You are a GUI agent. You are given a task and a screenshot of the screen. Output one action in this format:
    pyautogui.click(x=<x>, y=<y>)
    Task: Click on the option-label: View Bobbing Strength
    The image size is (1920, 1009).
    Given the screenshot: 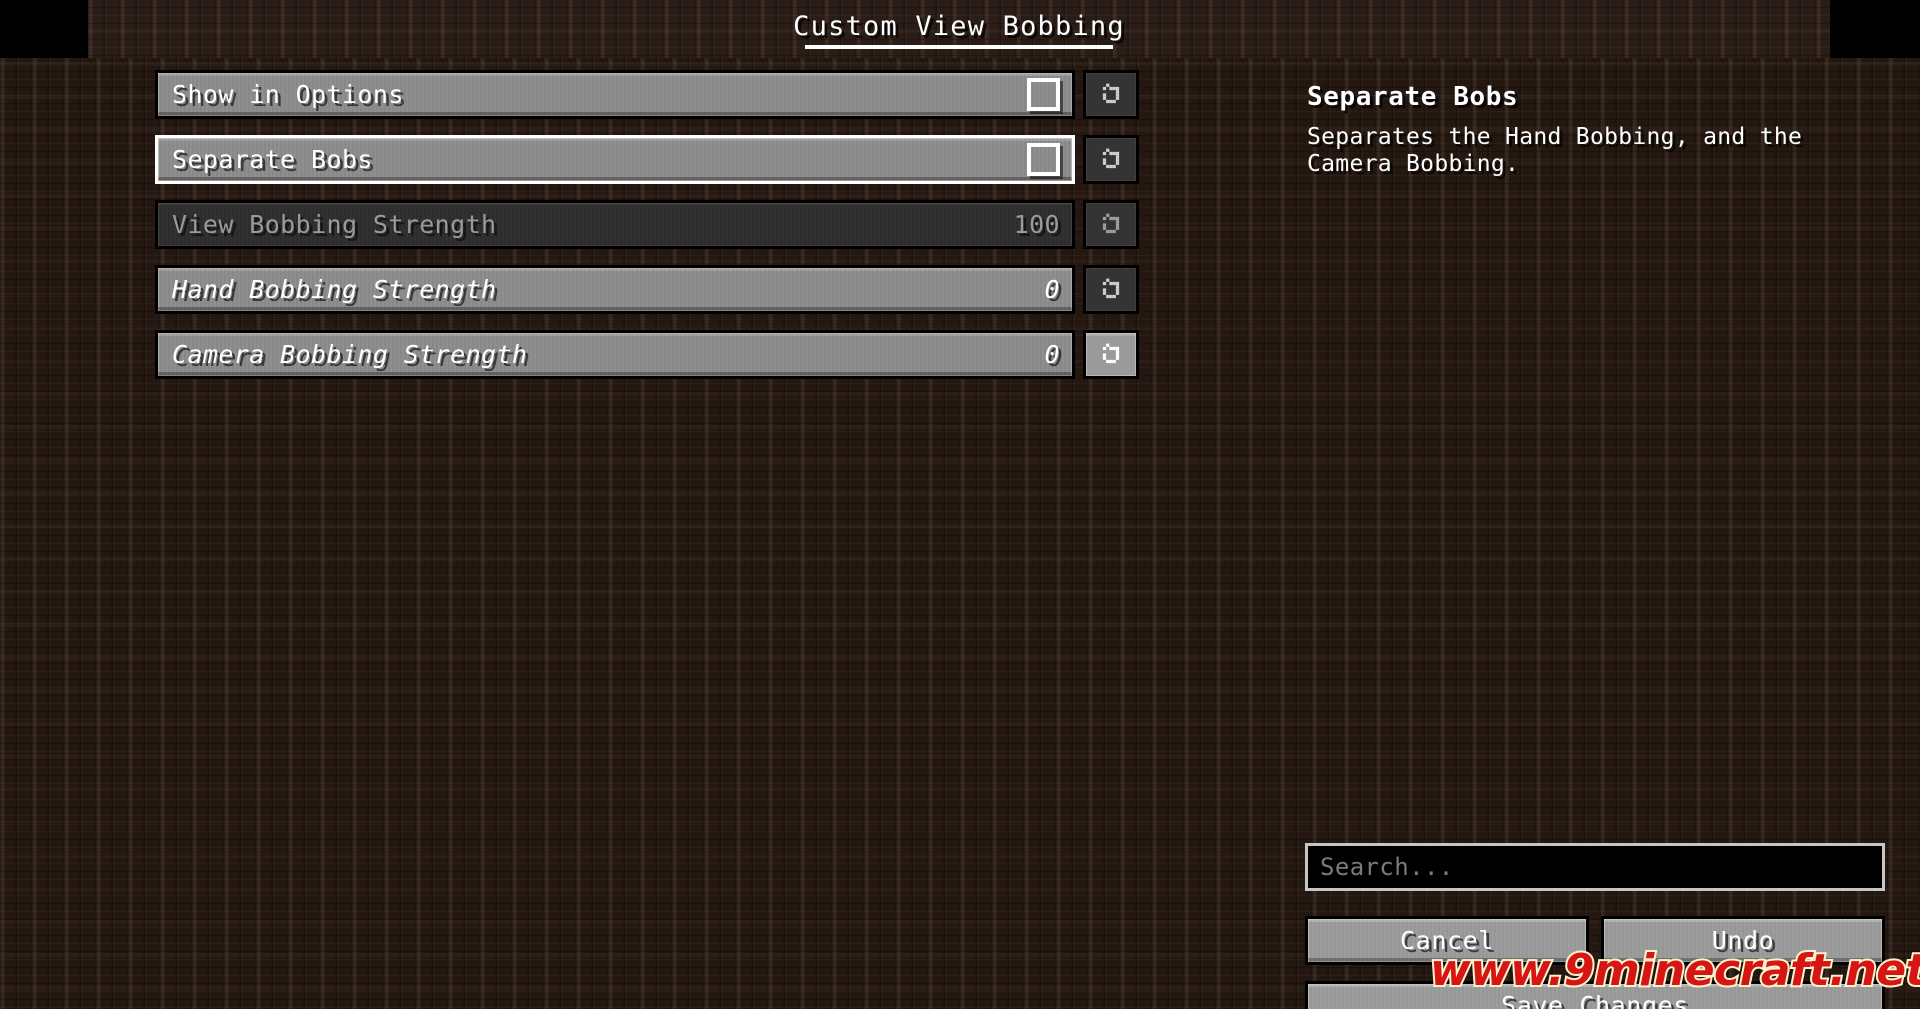 What is the action you would take?
    pyautogui.click(x=334, y=224)
    